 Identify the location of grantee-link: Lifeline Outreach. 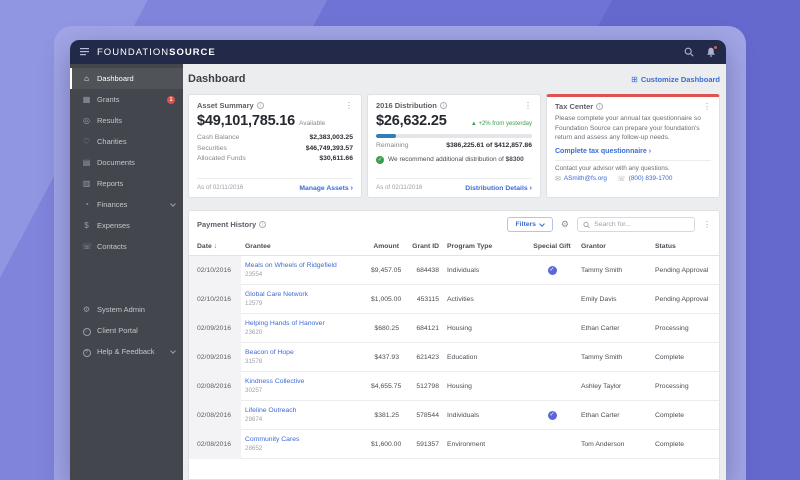
(304, 411).